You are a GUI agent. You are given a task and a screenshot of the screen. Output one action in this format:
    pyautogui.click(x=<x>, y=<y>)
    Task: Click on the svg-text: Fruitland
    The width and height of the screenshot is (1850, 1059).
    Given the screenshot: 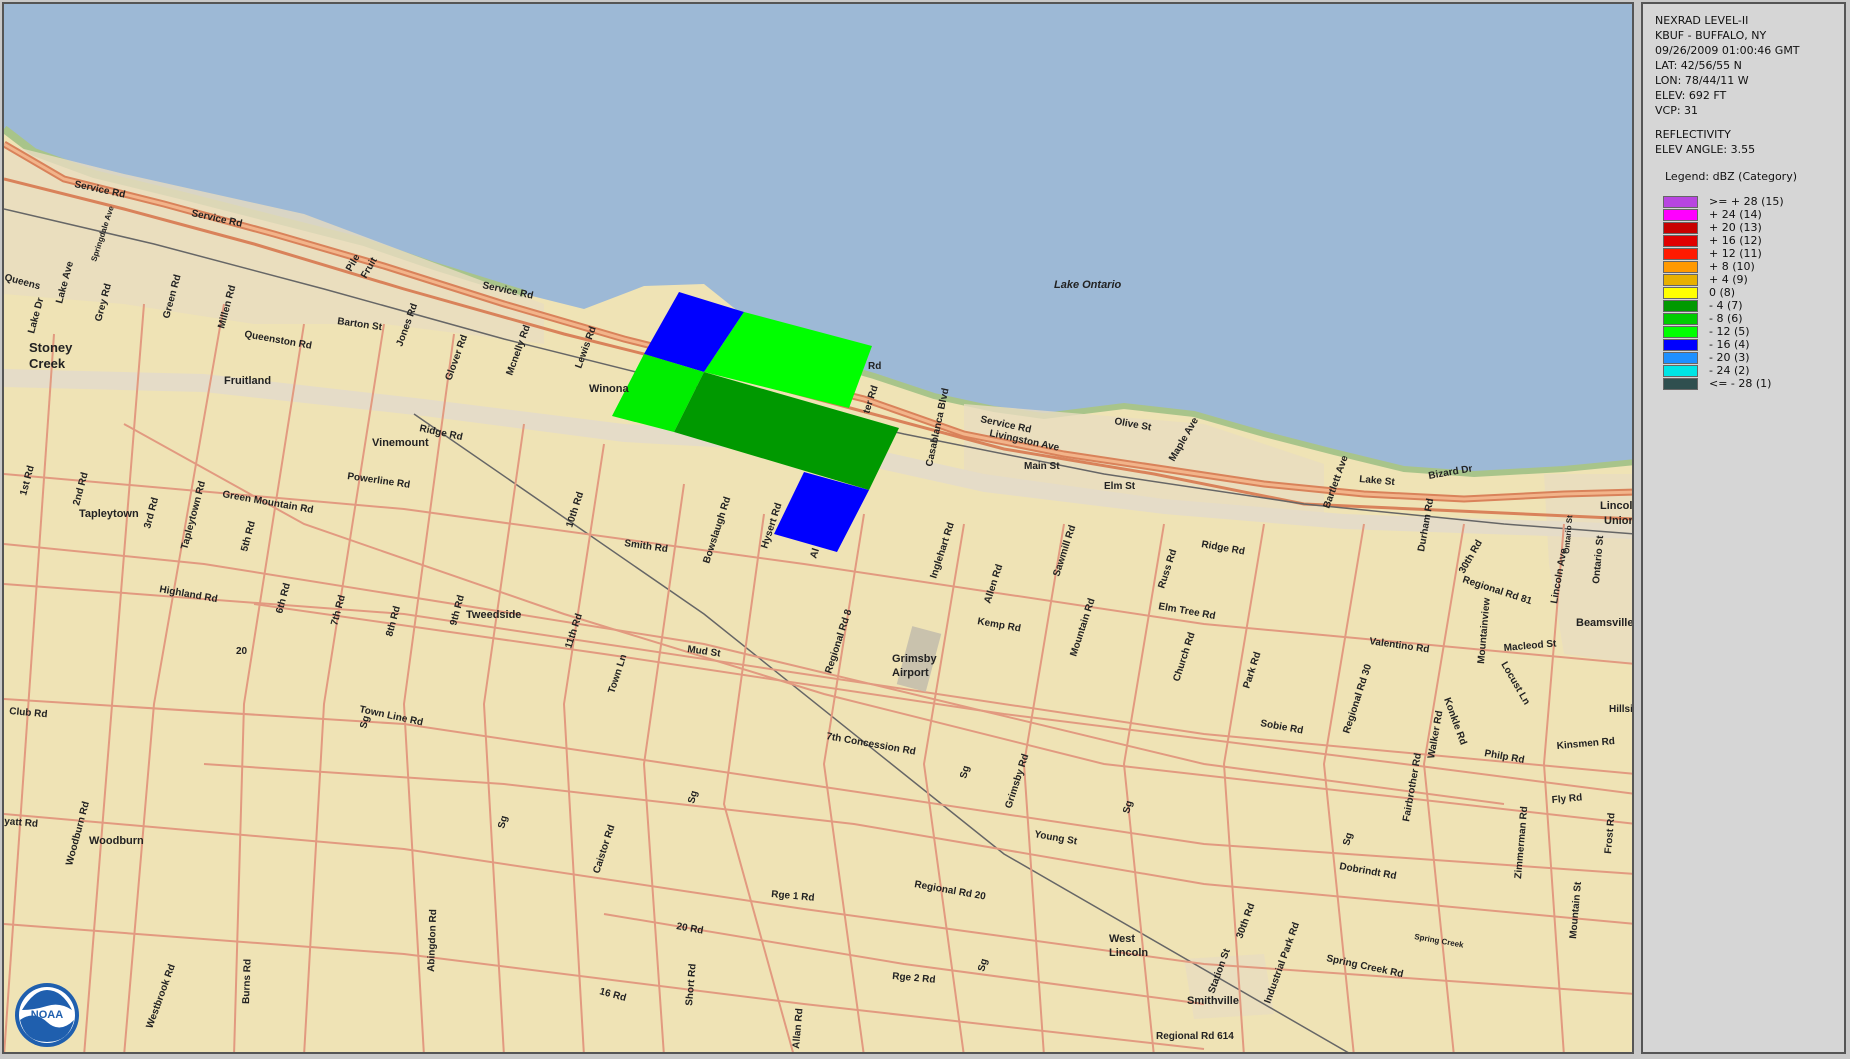 What is the action you would take?
    pyautogui.click(x=247, y=381)
    